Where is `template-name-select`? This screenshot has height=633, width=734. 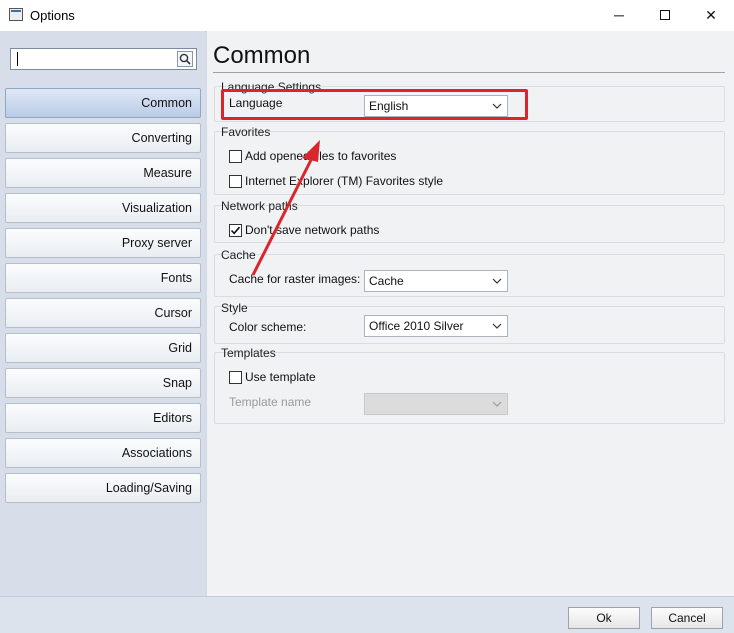
template-name-select is located at coordinates (436, 404).